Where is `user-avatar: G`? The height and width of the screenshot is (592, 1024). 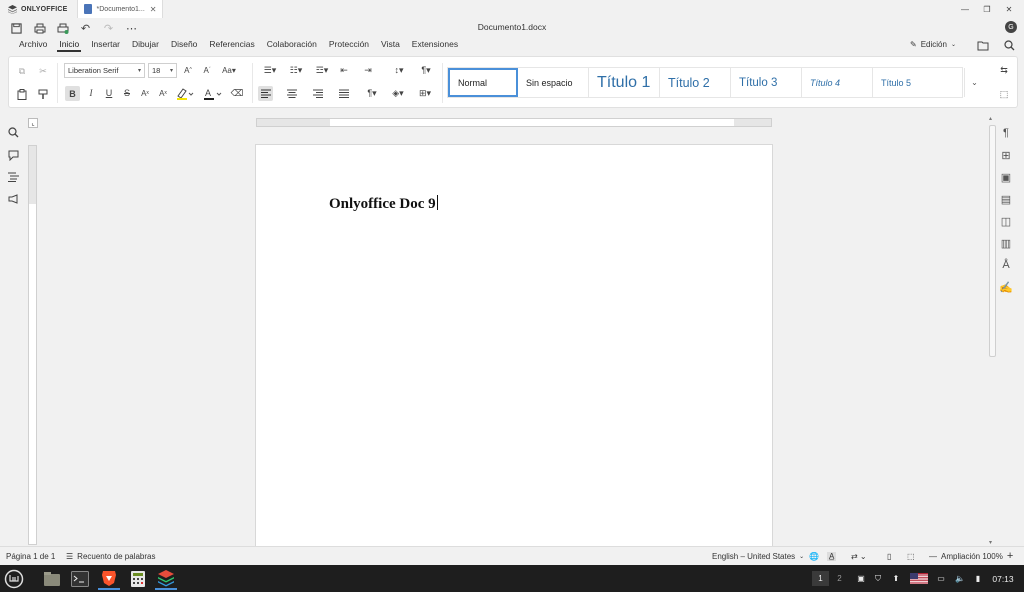 user-avatar: G is located at coordinates (1011, 27).